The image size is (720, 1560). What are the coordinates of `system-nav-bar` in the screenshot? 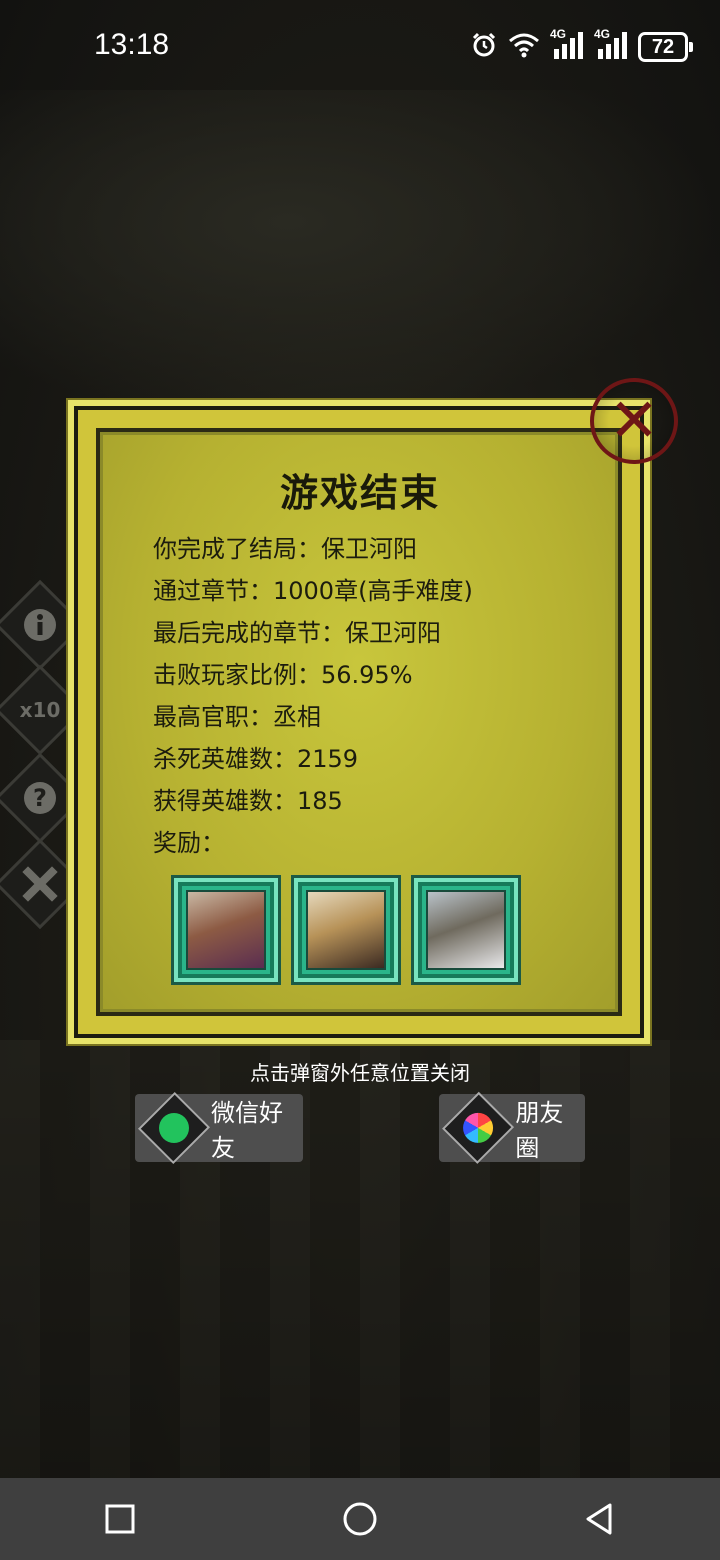 It's located at (360, 1519).